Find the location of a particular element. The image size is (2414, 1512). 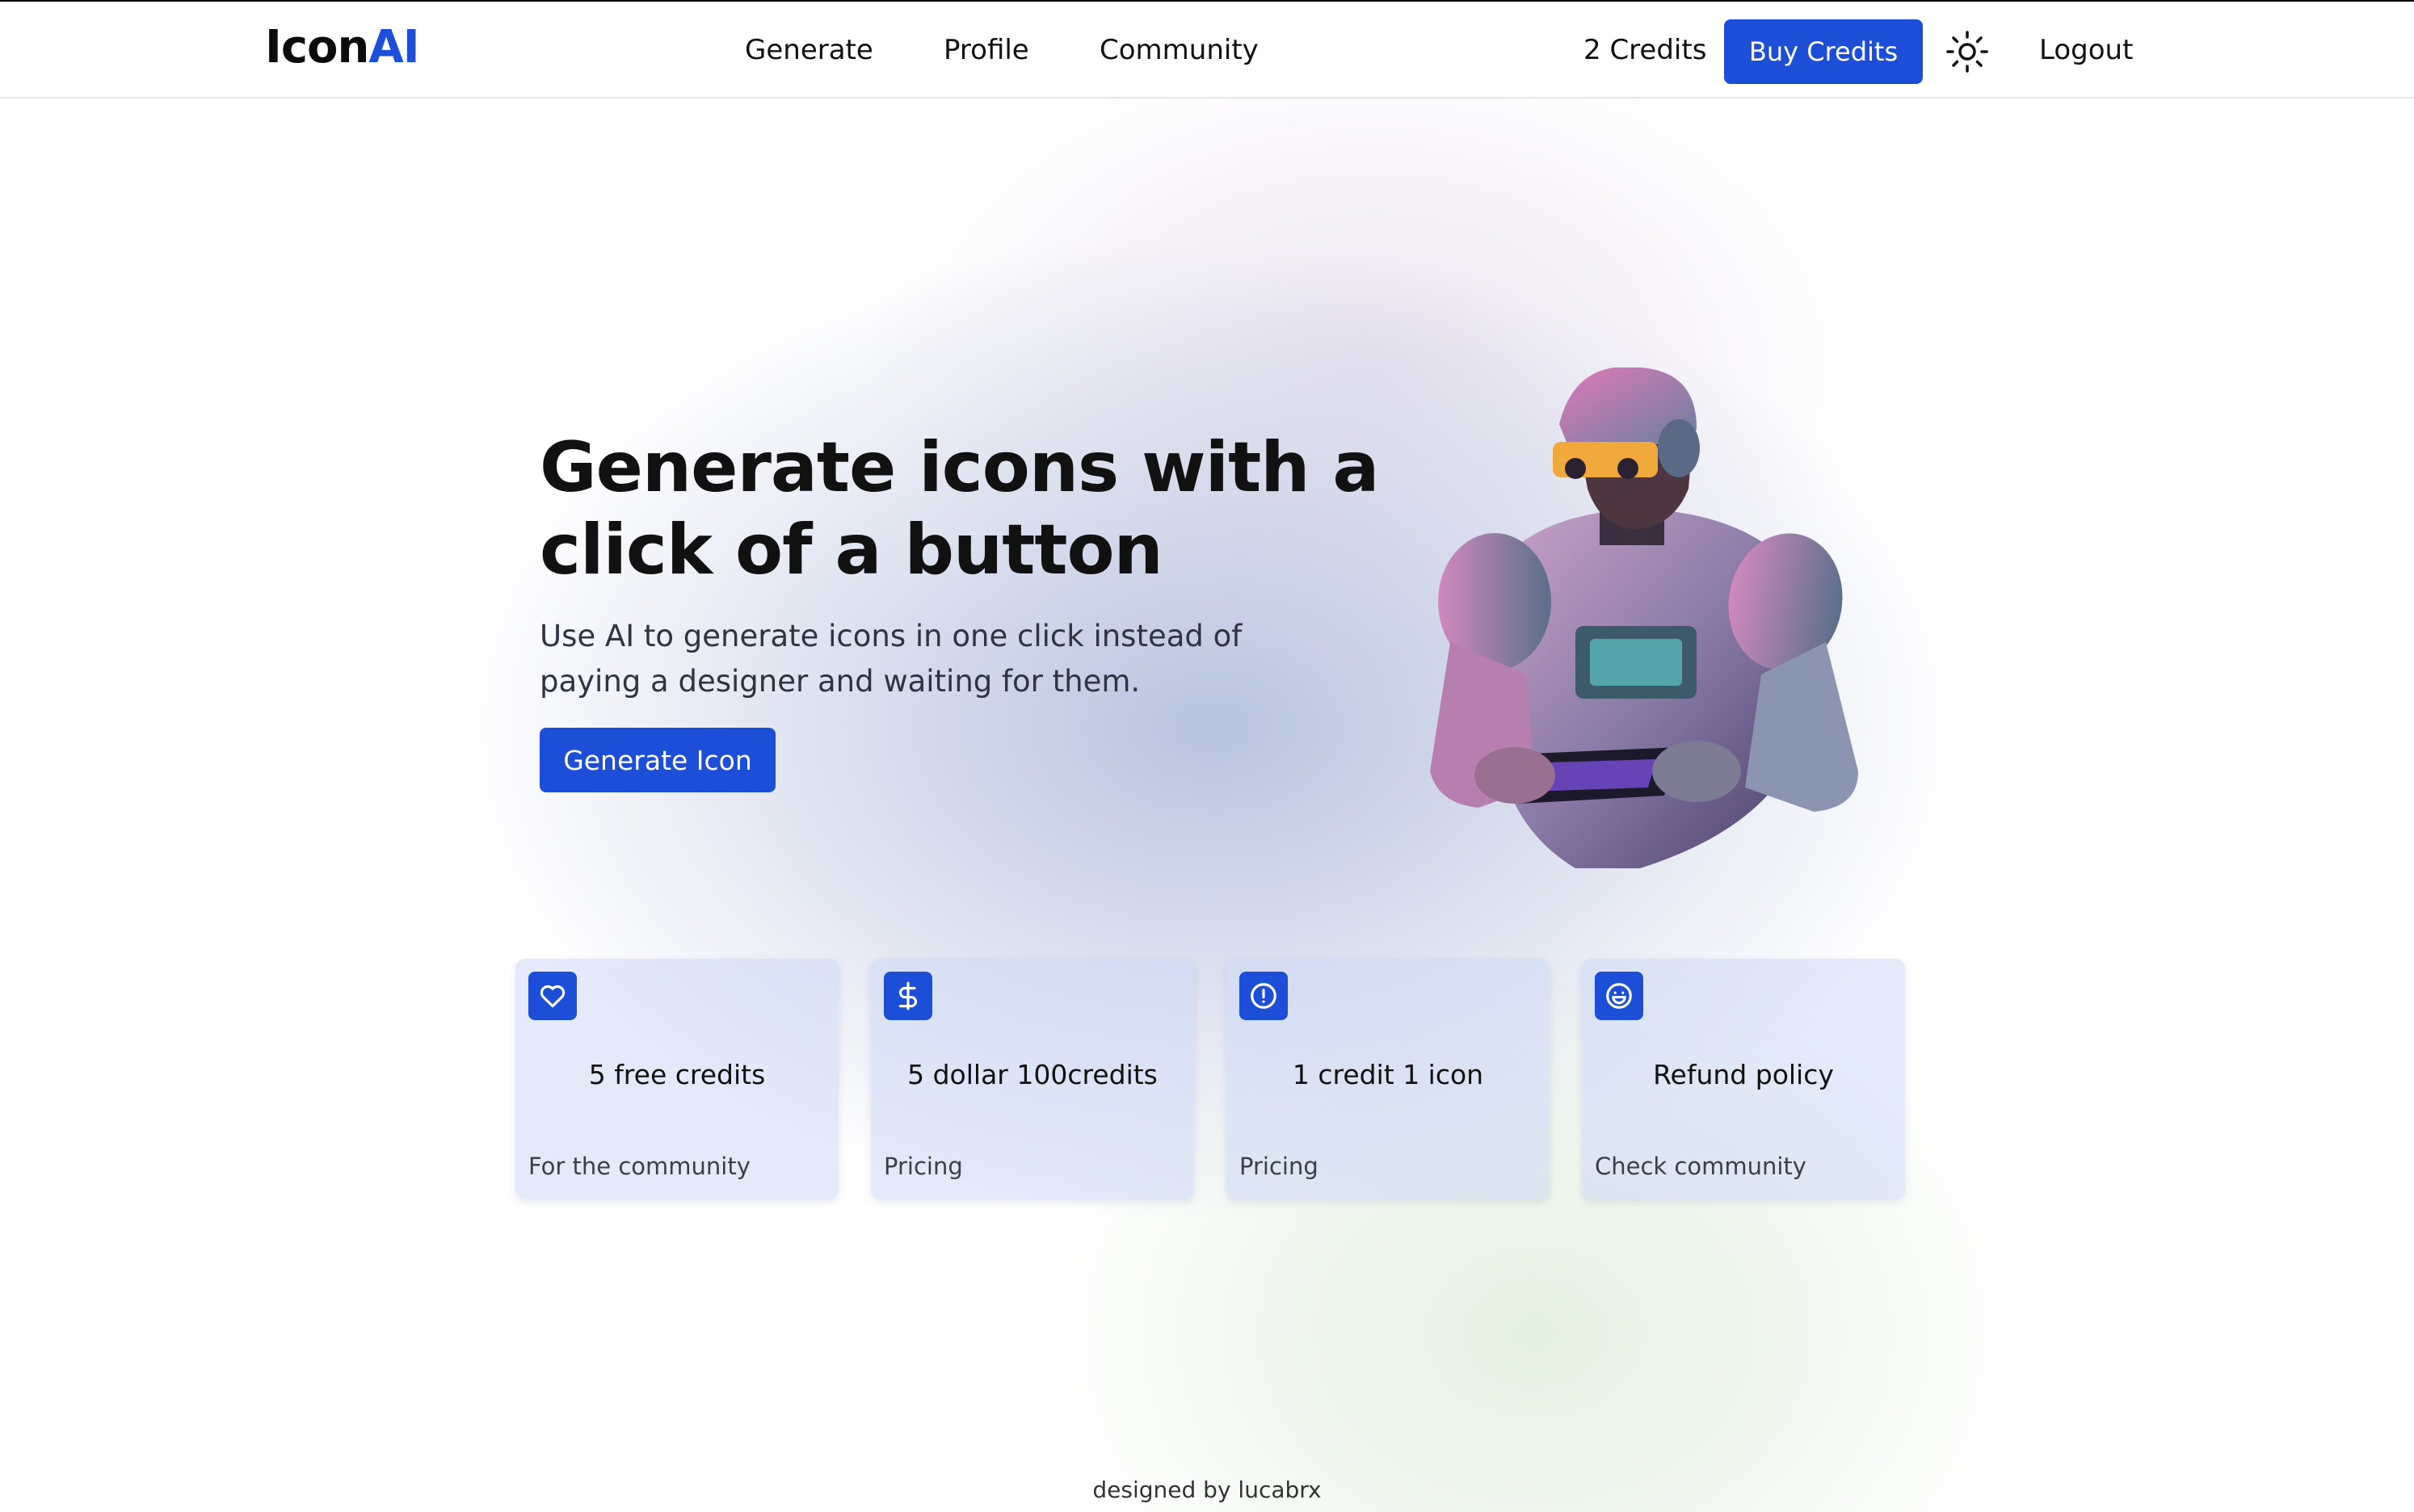

card-title: 1 credit 1 icon is located at coordinates (1388, 1075).